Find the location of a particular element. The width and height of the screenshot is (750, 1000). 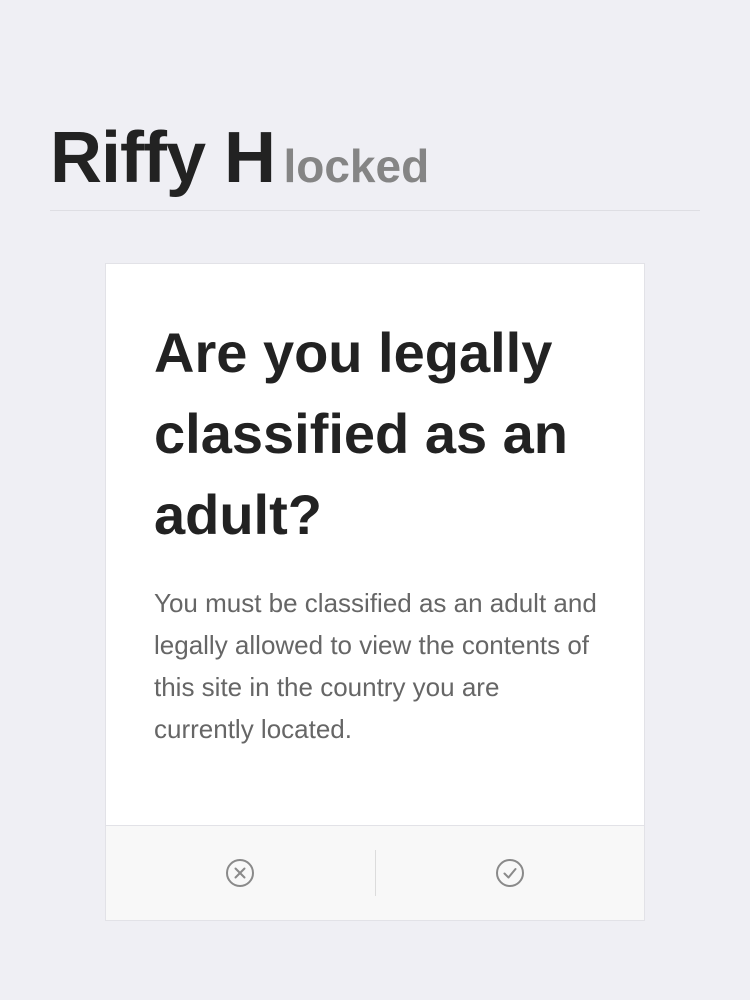

age-question-heading: Are you legally classified as an adult? is located at coordinates (361, 433).